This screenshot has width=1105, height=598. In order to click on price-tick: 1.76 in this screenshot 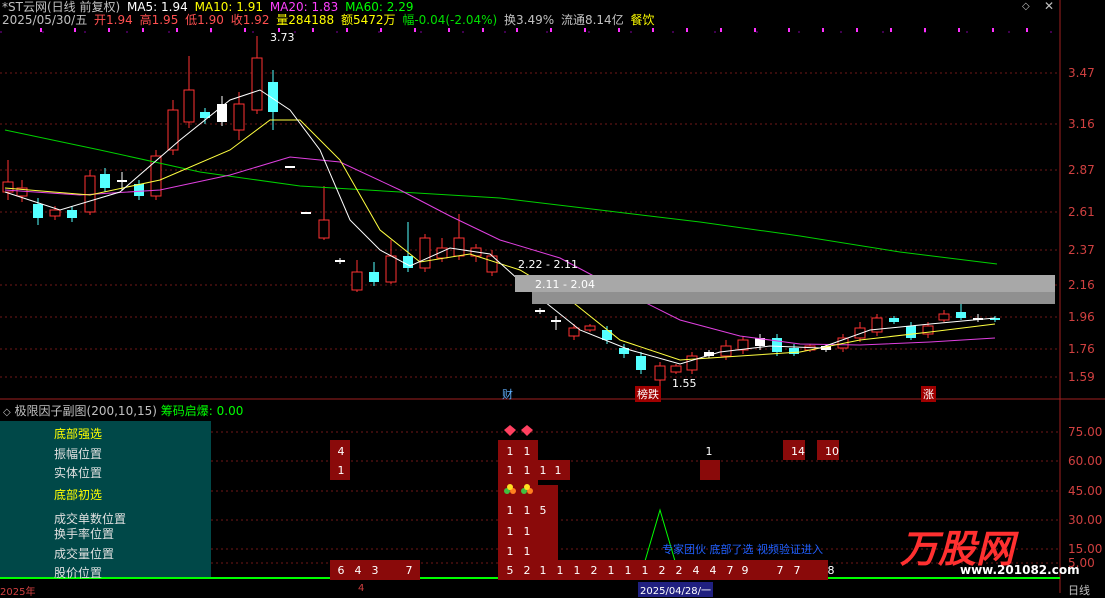, I will do `click(1081, 349)`.